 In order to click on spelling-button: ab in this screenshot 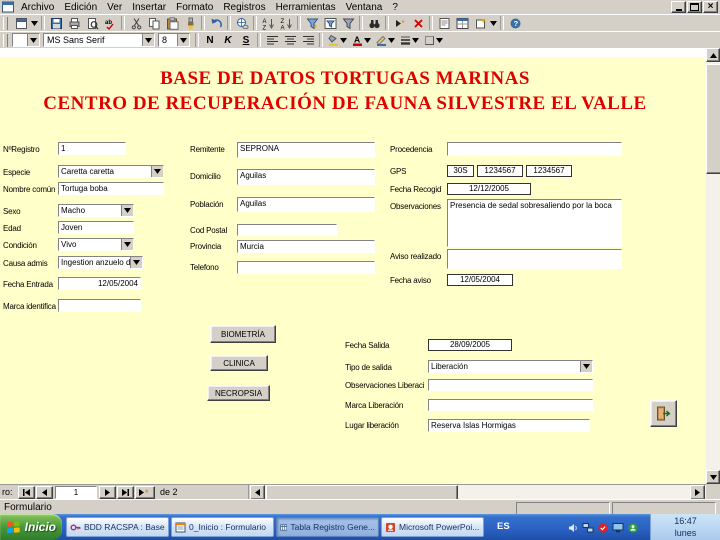, I will do `click(110, 23)`.